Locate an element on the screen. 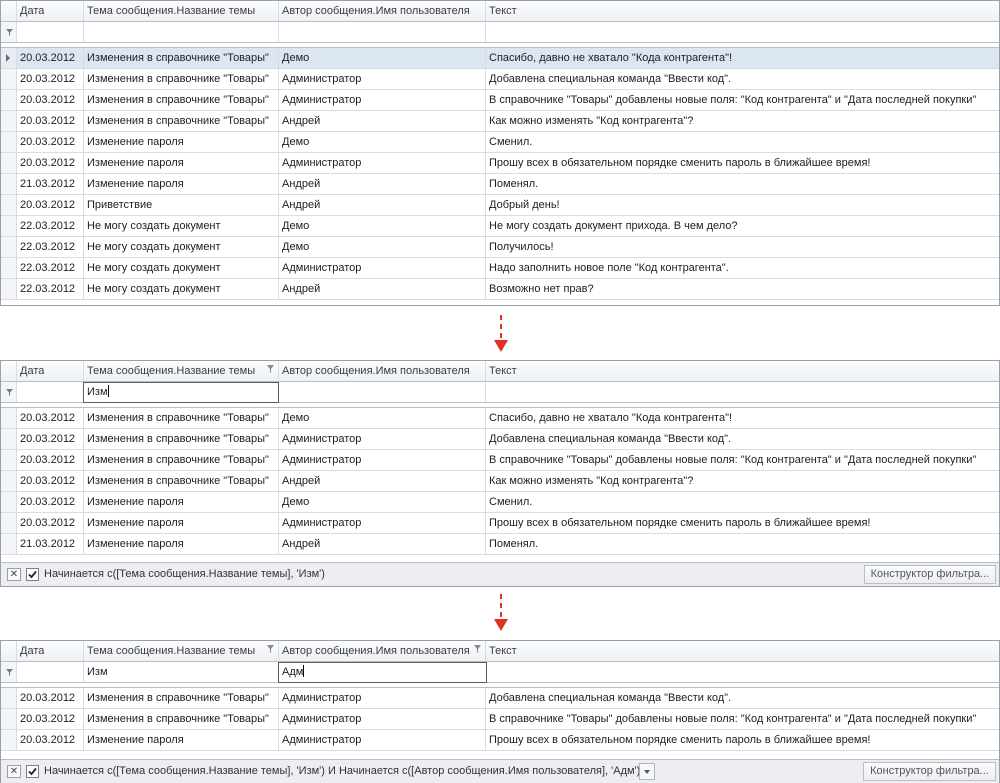 The height and width of the screenshot is (783, 1000). table-row: 20.03.2012 Изменение пароля Демо Сменил. is located at coordinates (500, 502).